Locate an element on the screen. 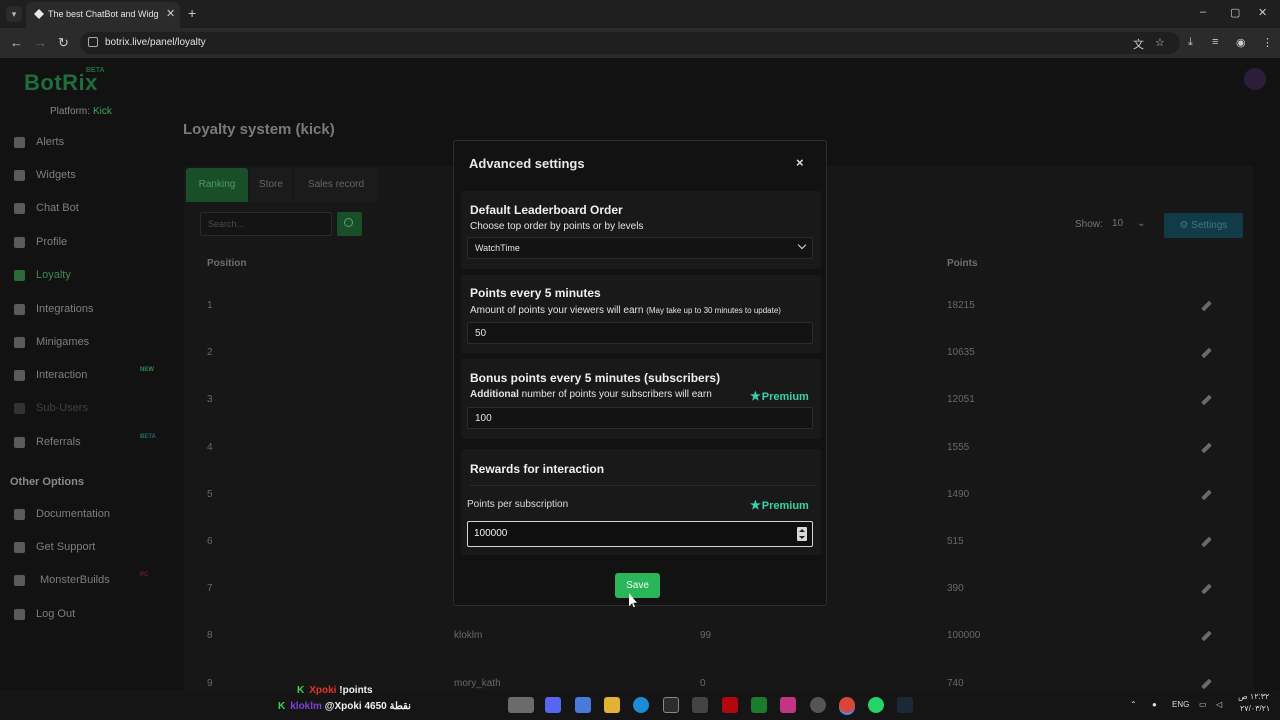  sidebar-item-monsterbuilds: MonsterBuilds PC is located at coordinates (89, 582).